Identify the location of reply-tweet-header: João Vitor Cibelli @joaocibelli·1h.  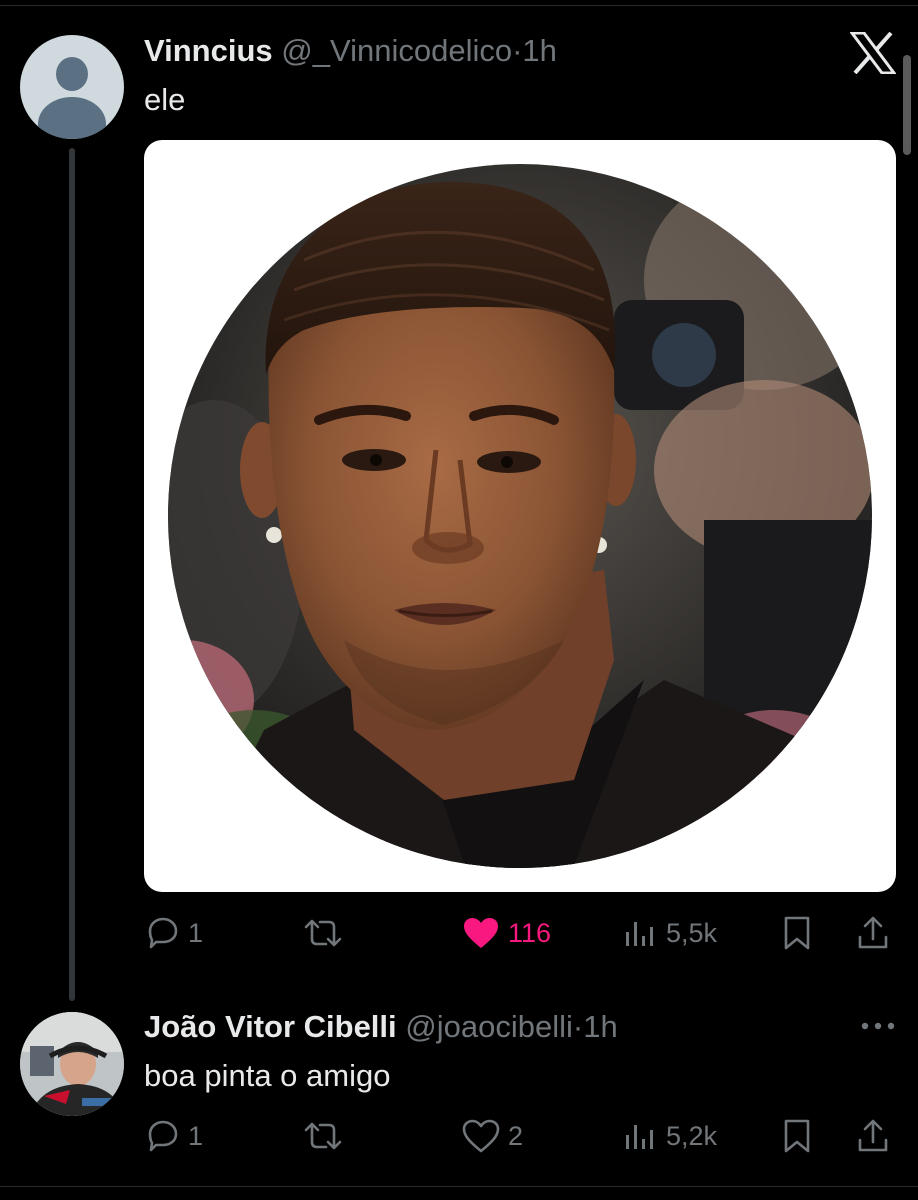
(381, 1027).